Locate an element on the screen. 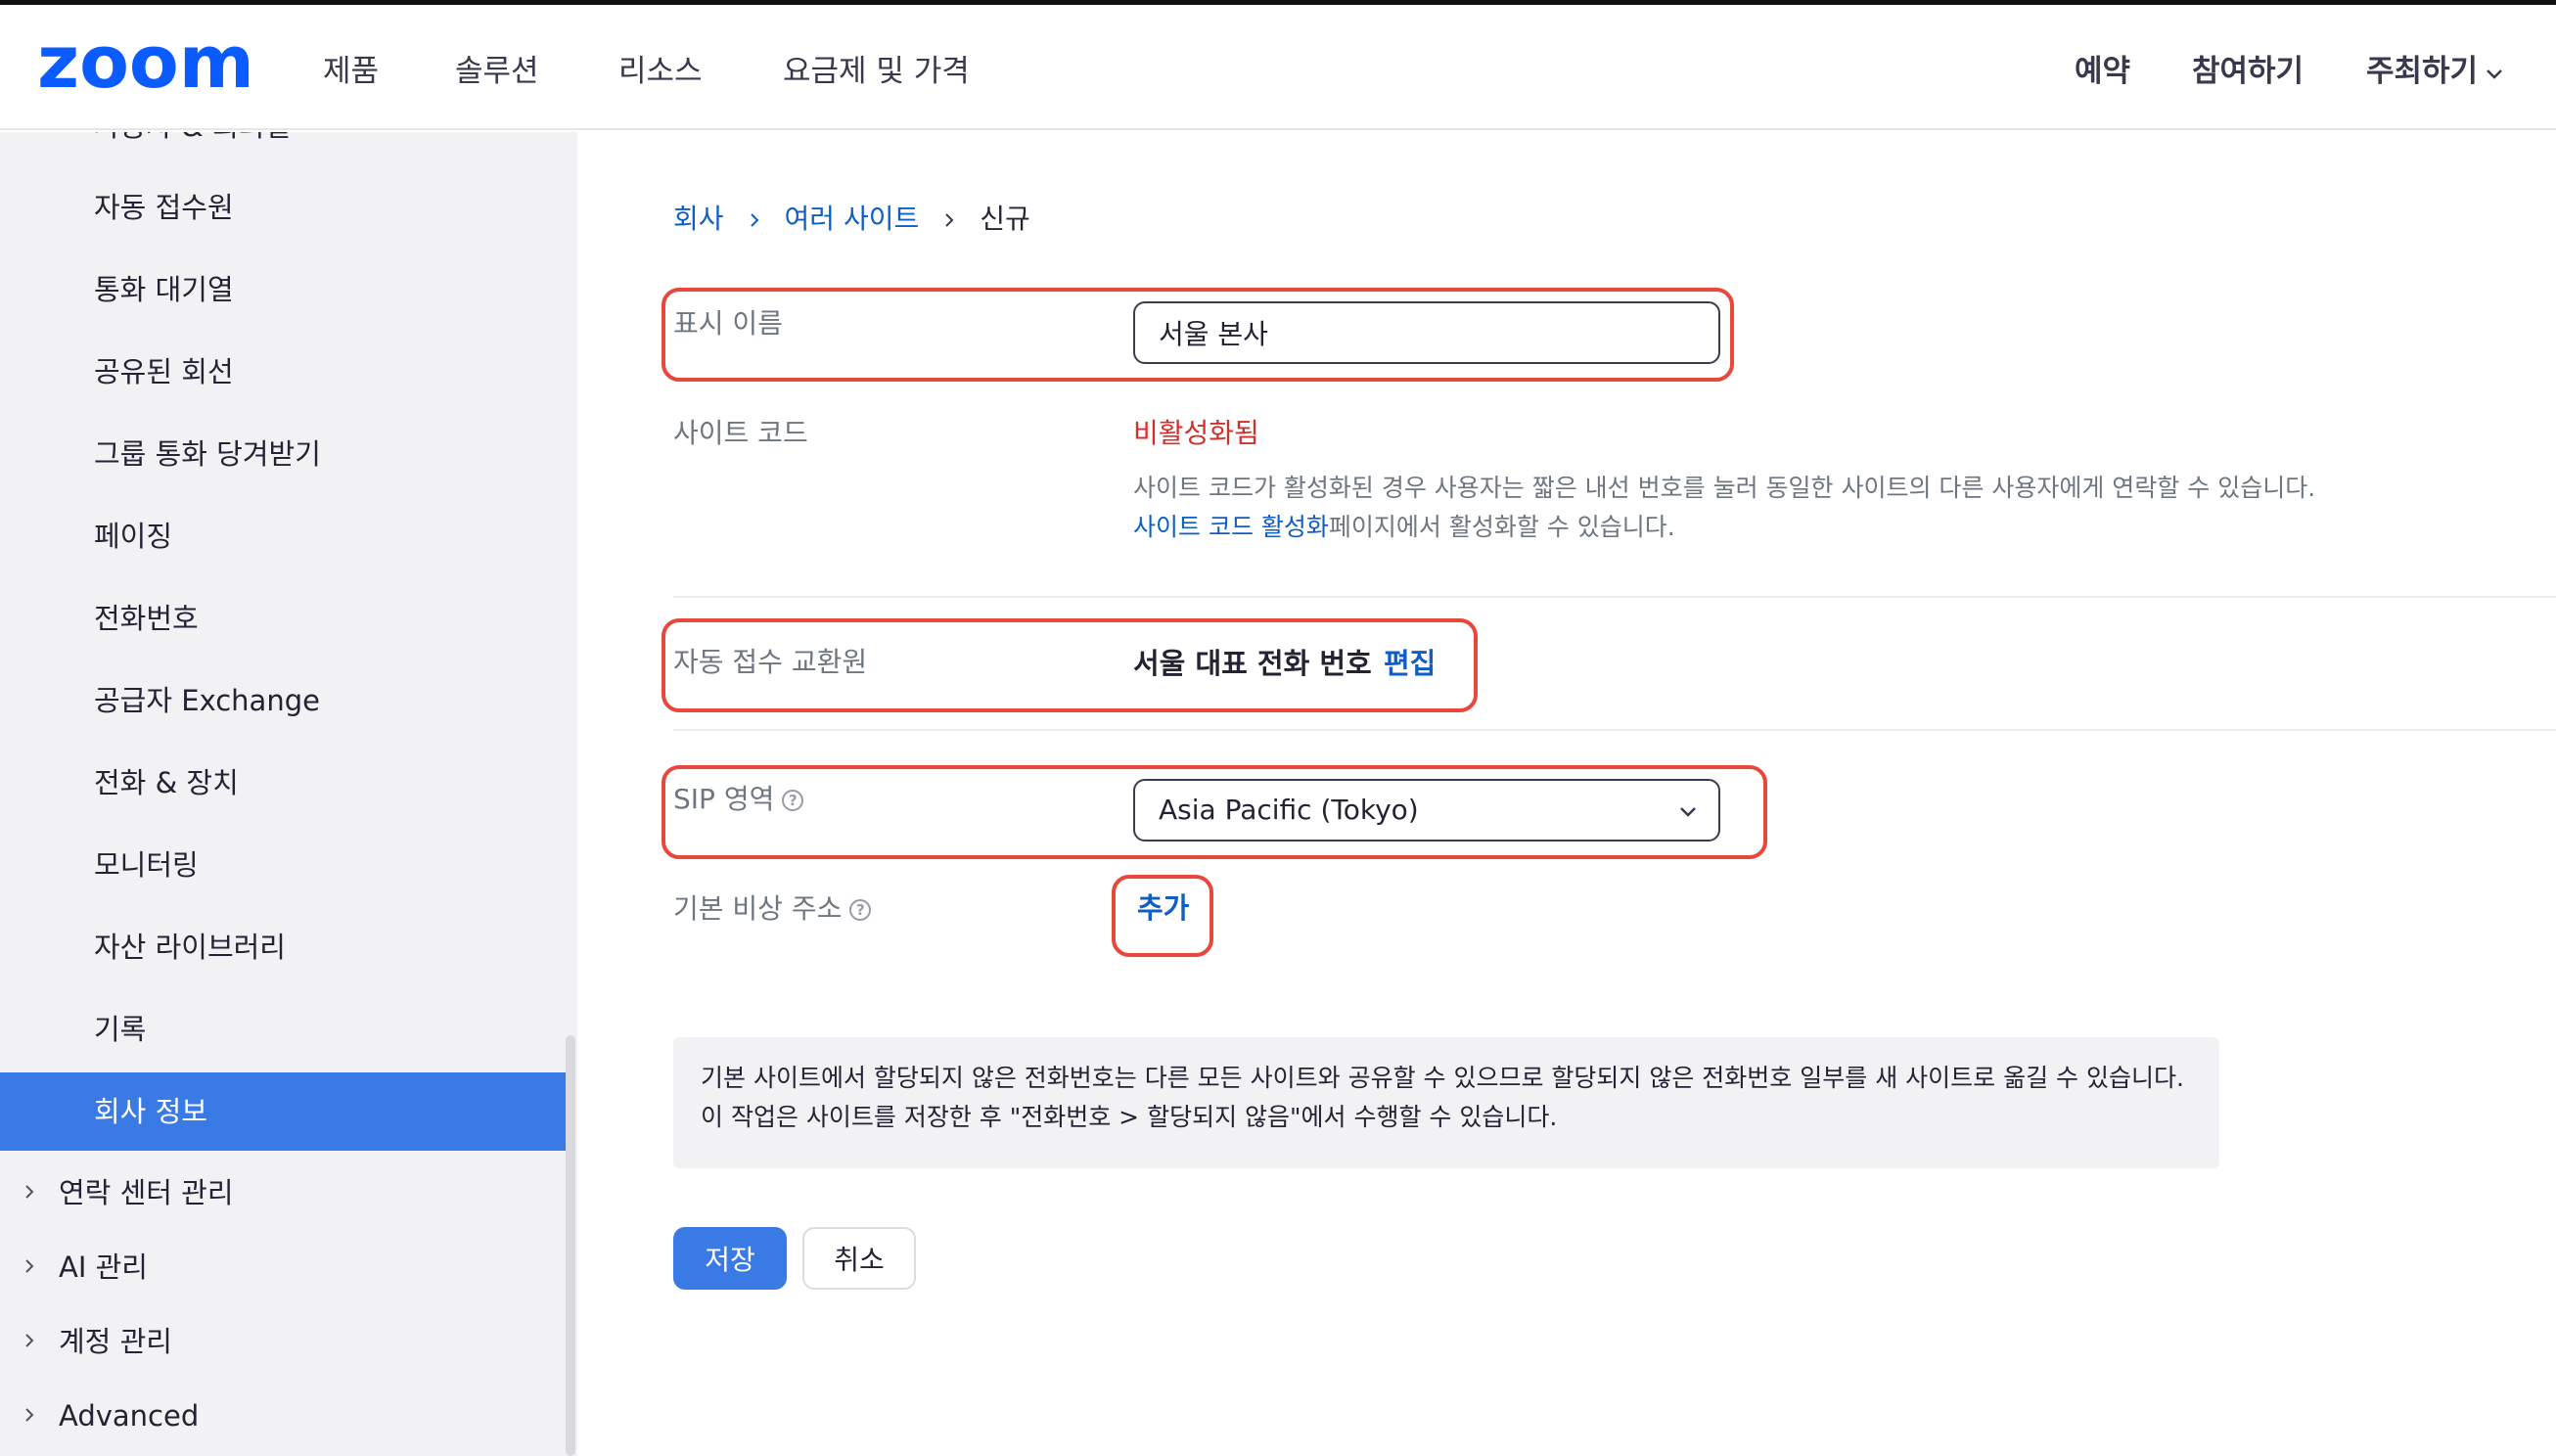 This screenshot has width=2556, height=1456. sip-zone-label: SIP 영역 is located at coordinates (724, 799).